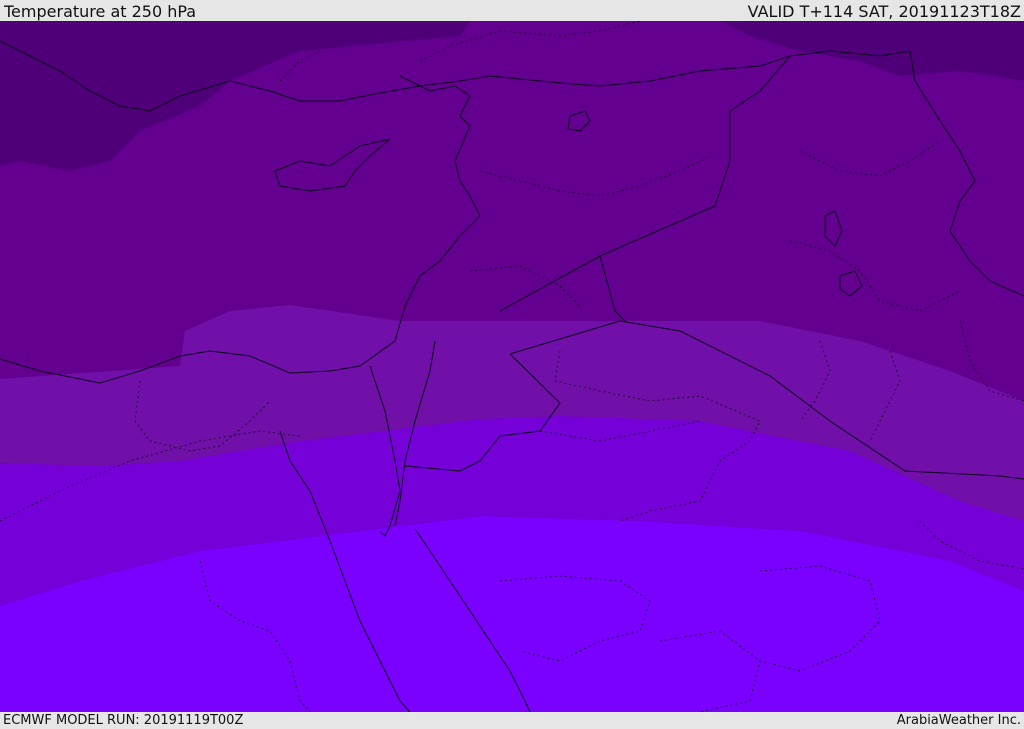 Image resolution: width=1024 pixels, height=729 pixels. Describe the element at coordinates (100, 11) in the screenshot. I see `map-title: Temperature at 250 hPa` at that location.